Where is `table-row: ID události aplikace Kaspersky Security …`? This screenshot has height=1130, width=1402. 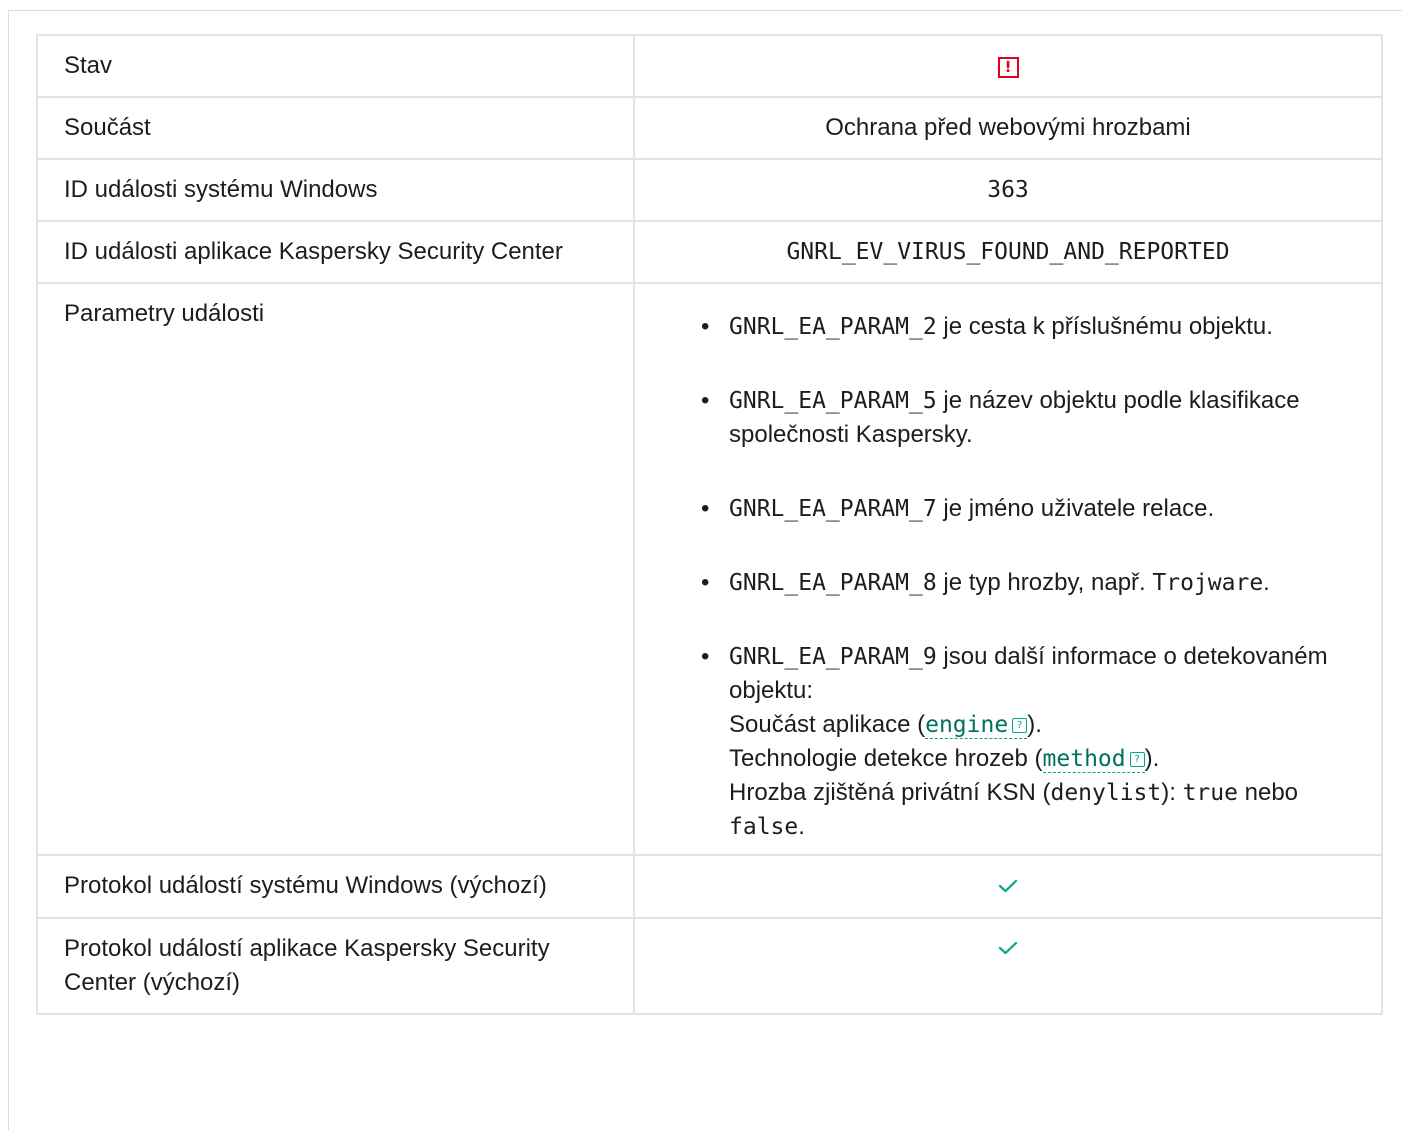 table-row: ID události aplikace Kaspersky Security … is located at coordinates (709, 252).